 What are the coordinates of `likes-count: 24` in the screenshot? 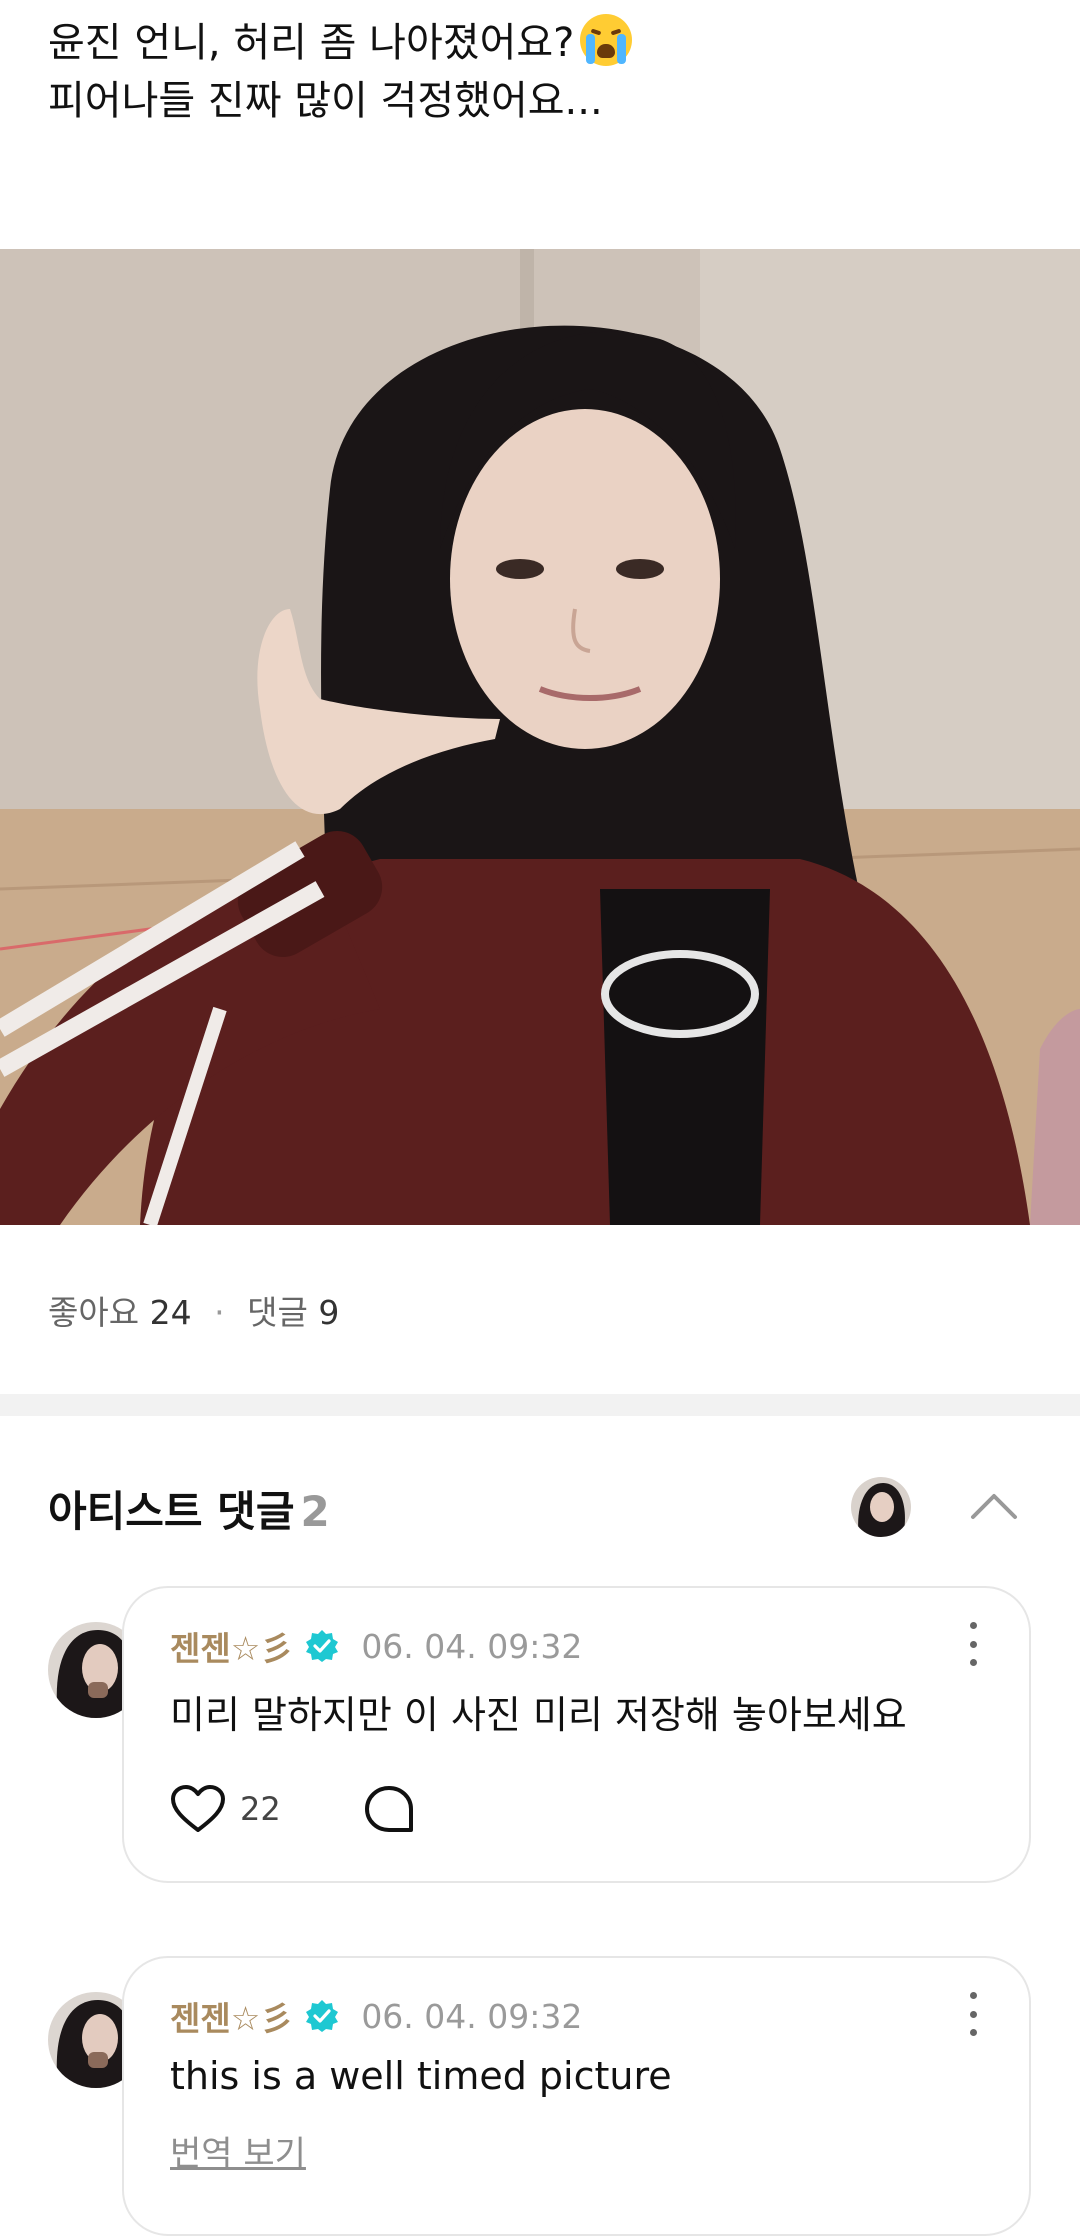 It's located at (170, 1312).